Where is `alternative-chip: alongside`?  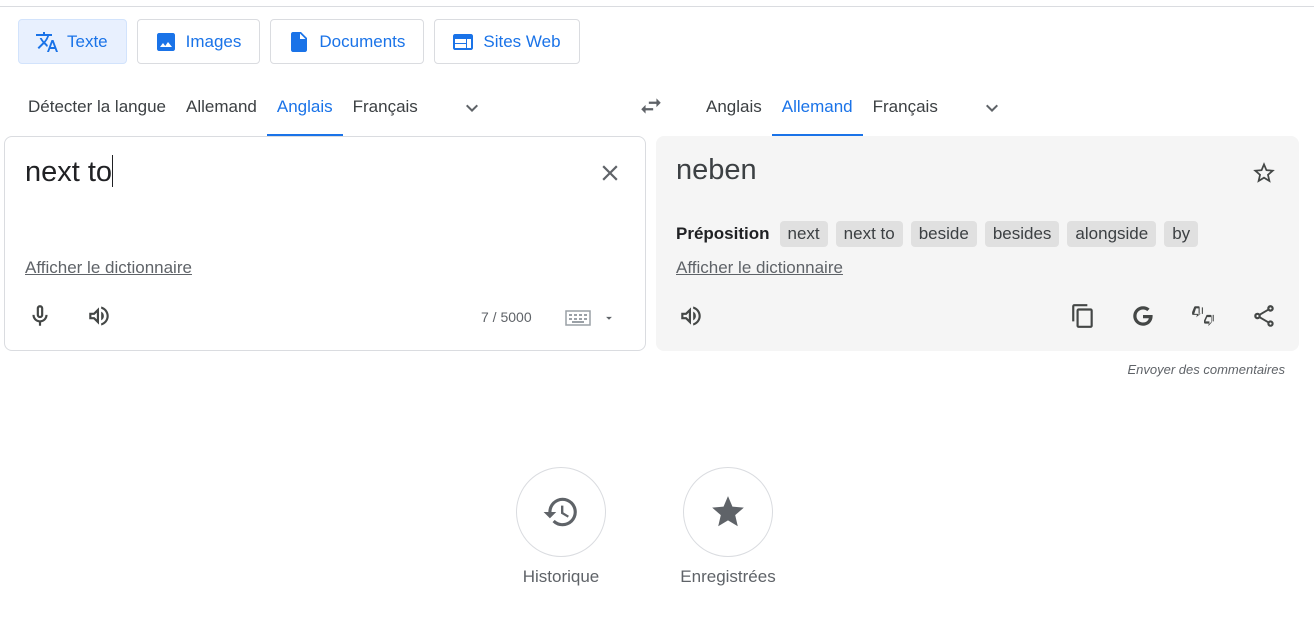
alternative-chip: alongside is located at coordinates (1112, 234).